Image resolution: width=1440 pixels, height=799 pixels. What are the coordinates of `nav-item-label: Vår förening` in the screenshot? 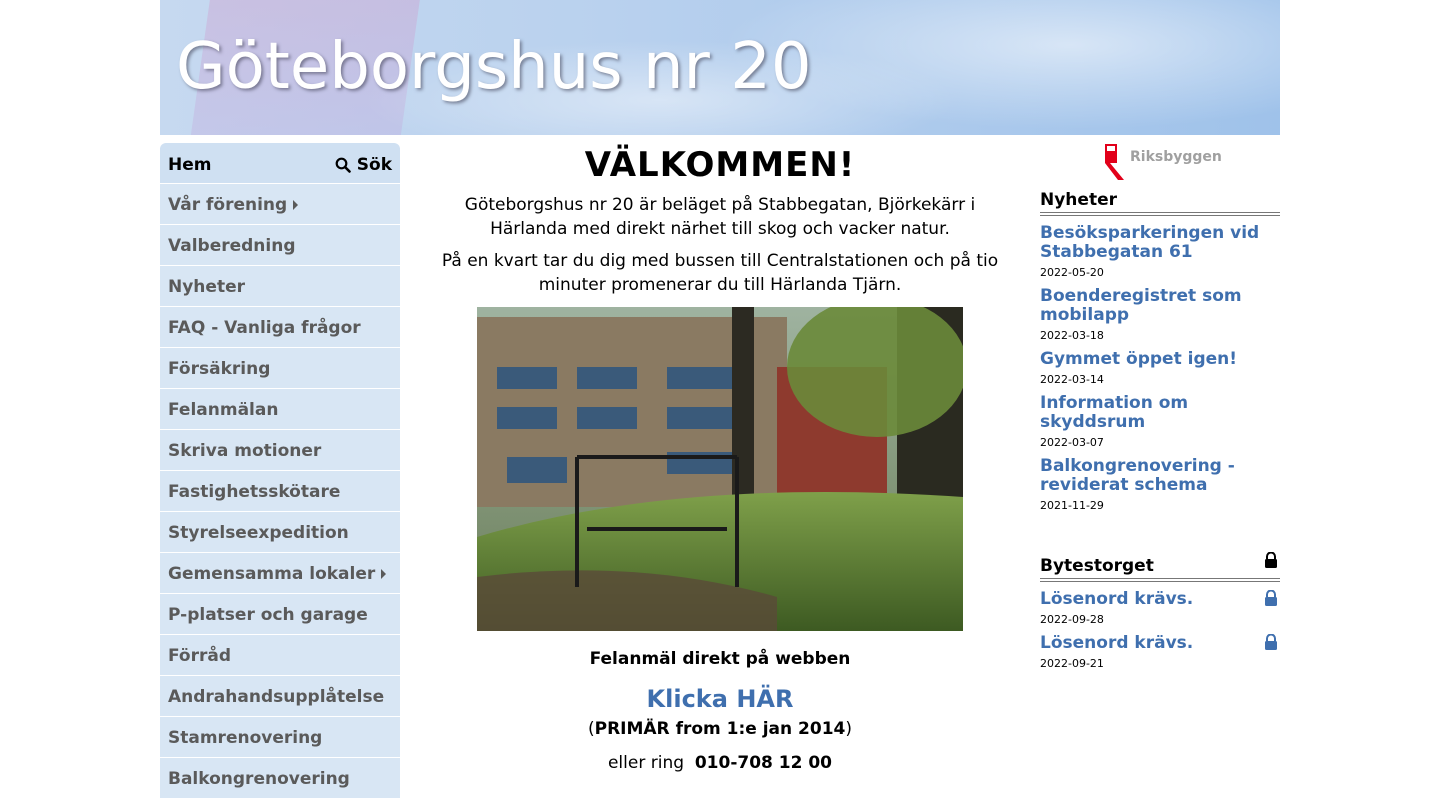 It's located at (228, 205).